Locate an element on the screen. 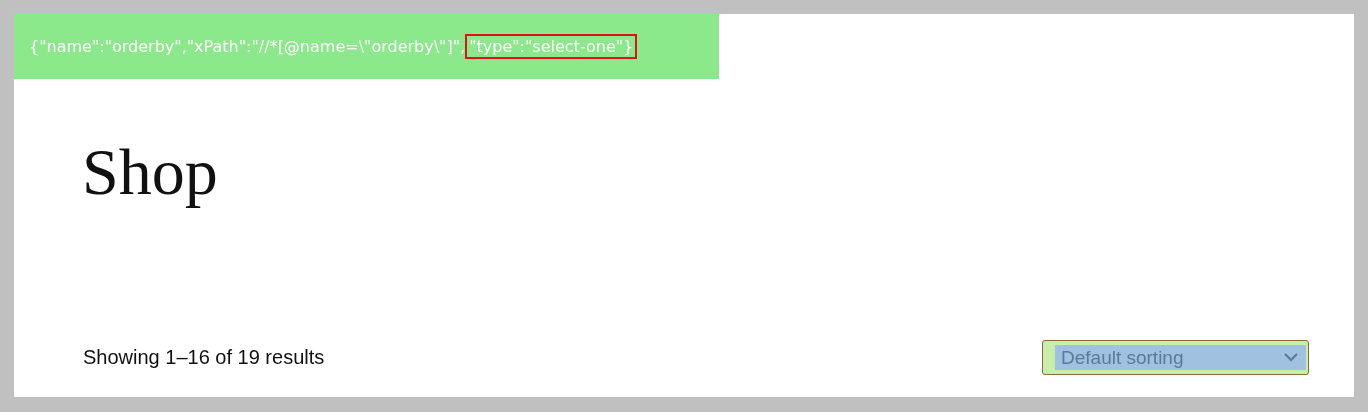 Image resolution: width=1368 pixels, height=412 pixels. sort-select-value: Default sorting is located at coordinates (1122, 357).